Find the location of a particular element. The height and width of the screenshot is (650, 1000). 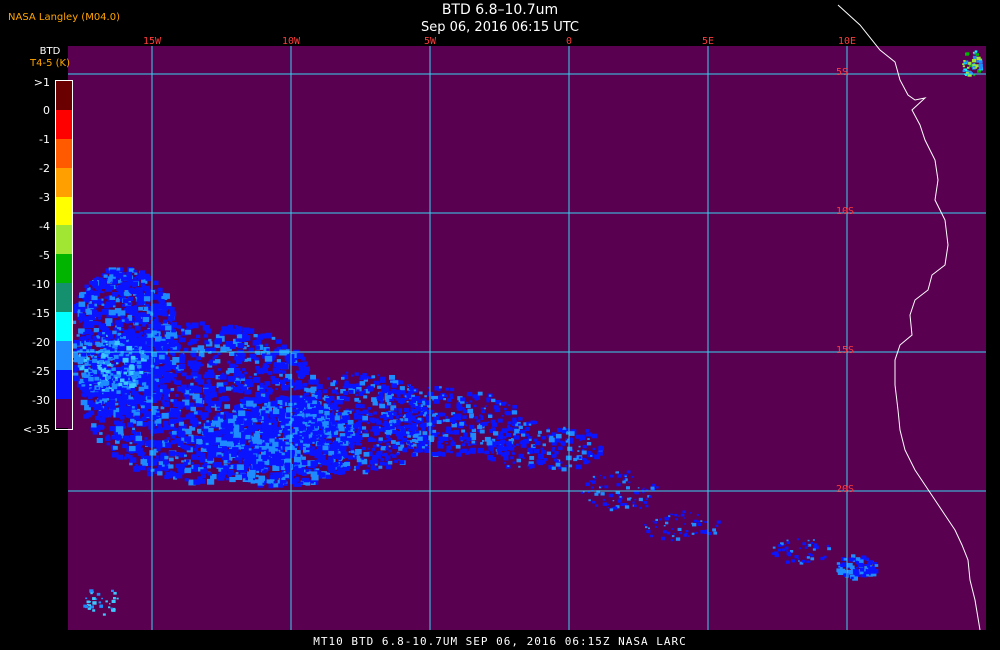

colorbar-tick-label: -30 is located at coordinates (41, 400).